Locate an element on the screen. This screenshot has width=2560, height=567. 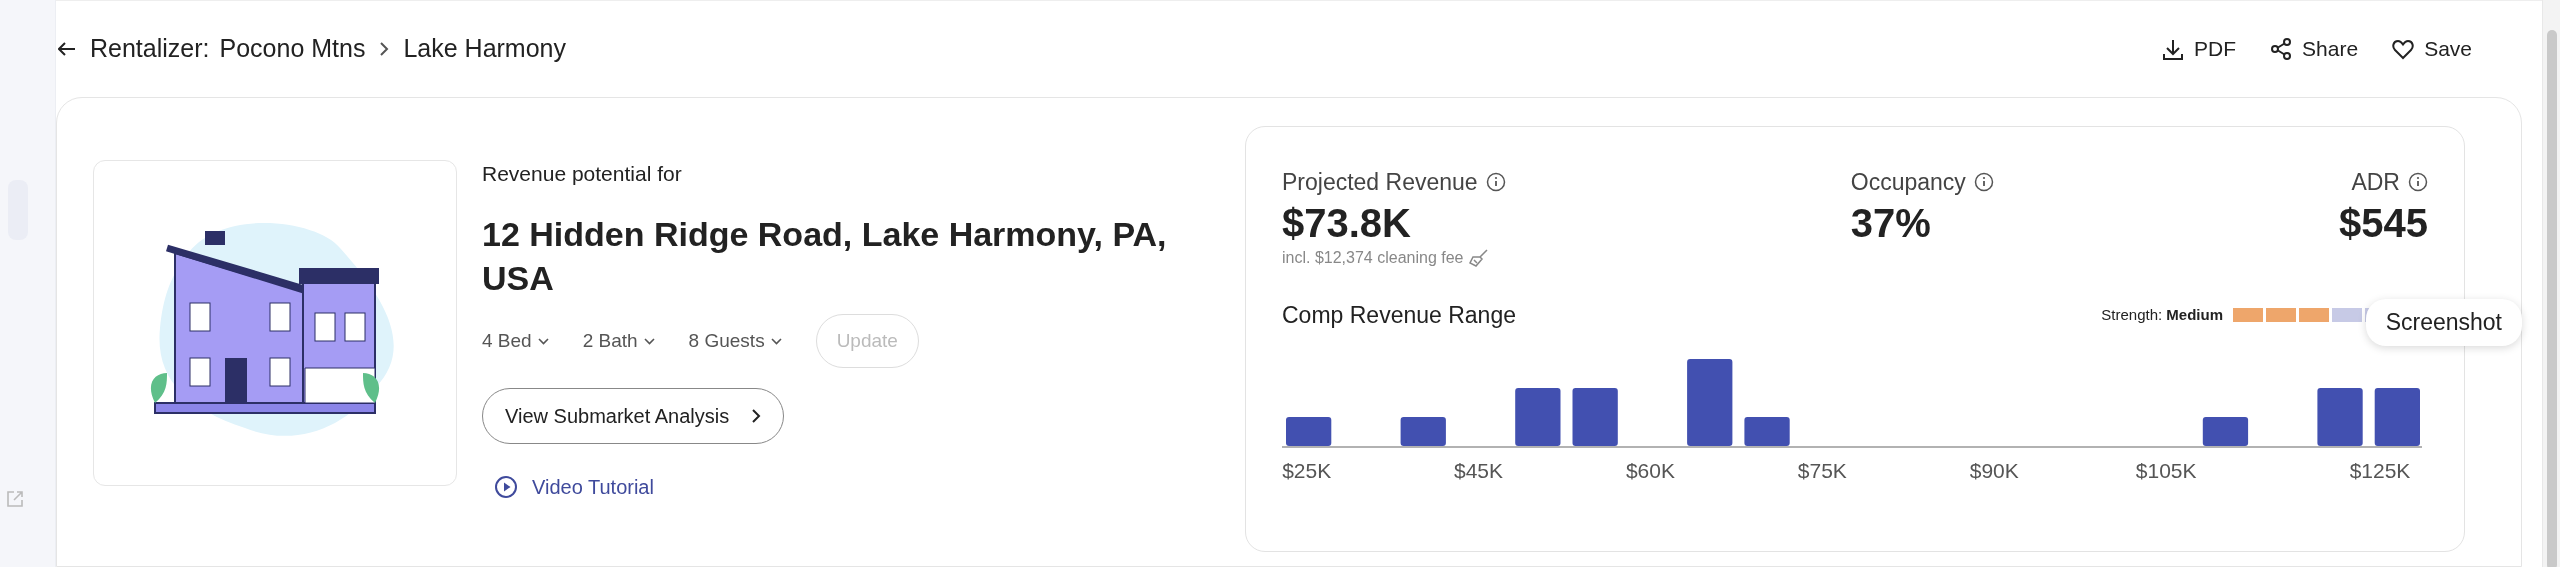
dropdown-selector: 4 Bed is located at coordinates (515, 341).